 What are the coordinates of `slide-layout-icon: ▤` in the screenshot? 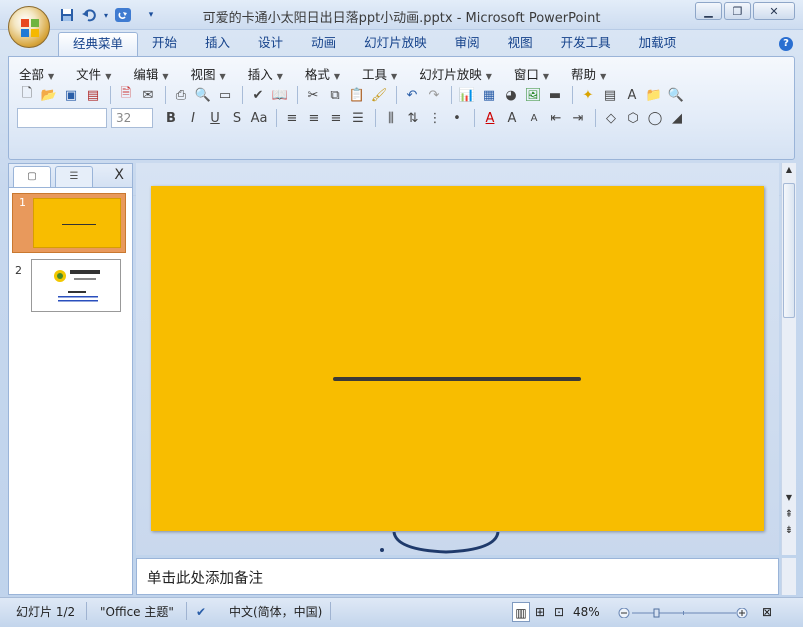 It's located at (610, 95).